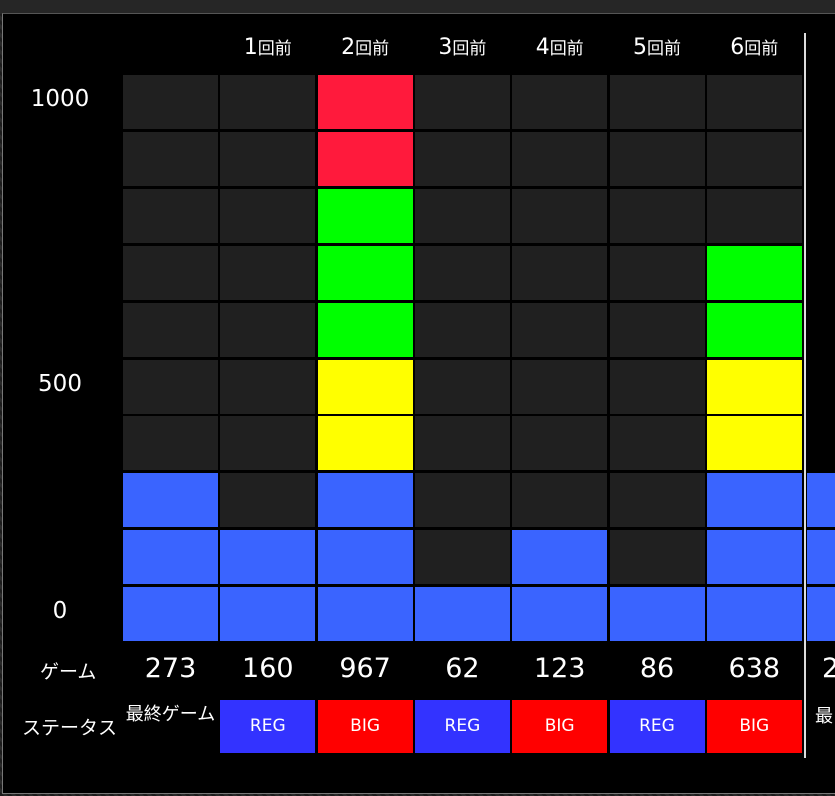  What do you see at coordinates (559, 668) in the screenshot?
I see `game-value: 123` at bounding box center [559, 668].